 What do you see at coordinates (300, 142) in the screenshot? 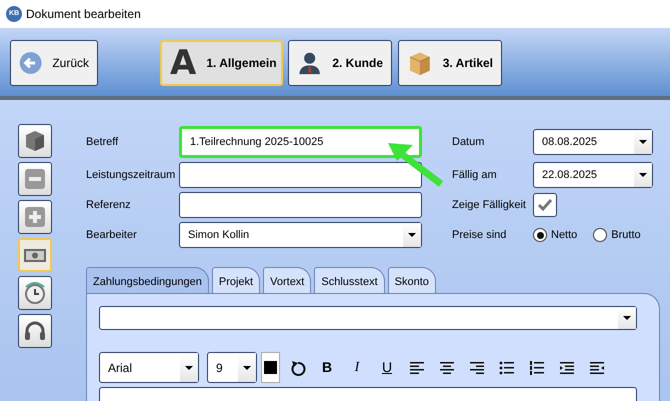
I see `input-field: 1.Teilrechnung 2025-10025` at bounding box center [300, 142].